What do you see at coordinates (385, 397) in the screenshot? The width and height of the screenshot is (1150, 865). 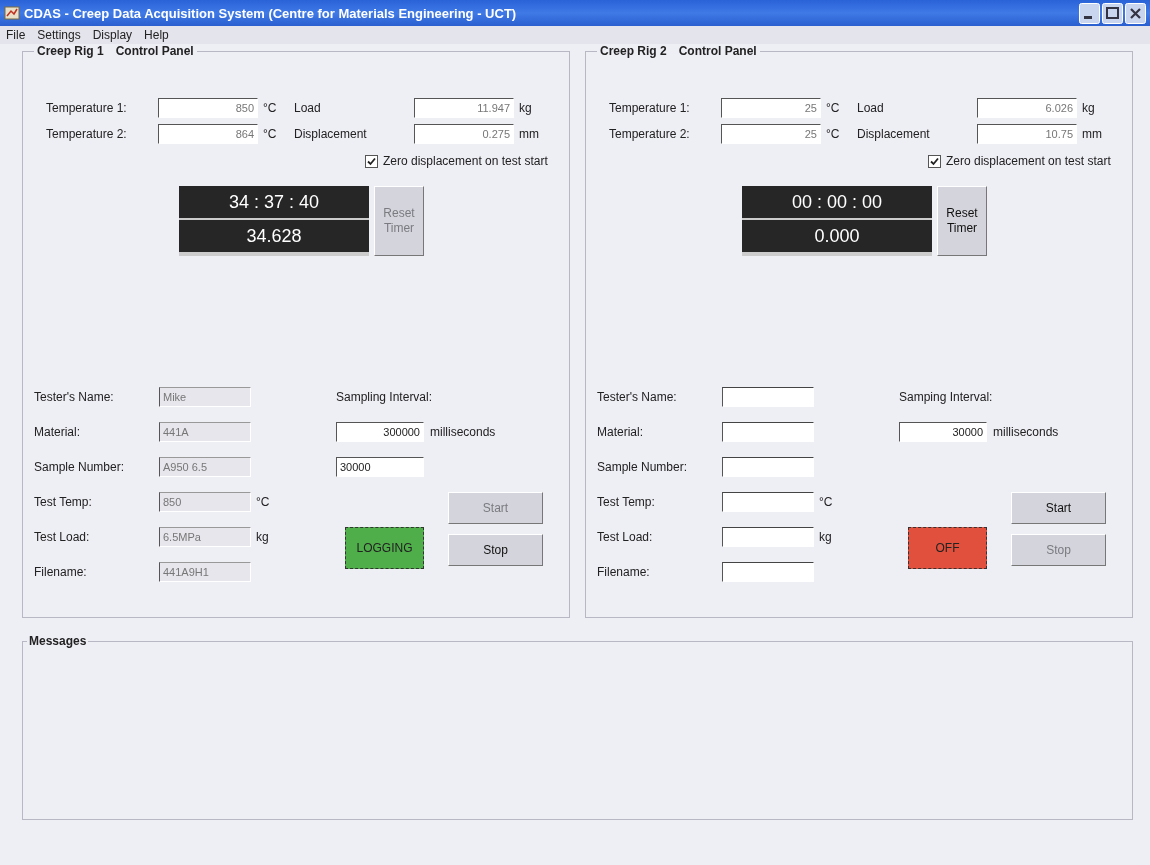 I see `field-label: Sampling Interval:` at bounding box center [385, 397].